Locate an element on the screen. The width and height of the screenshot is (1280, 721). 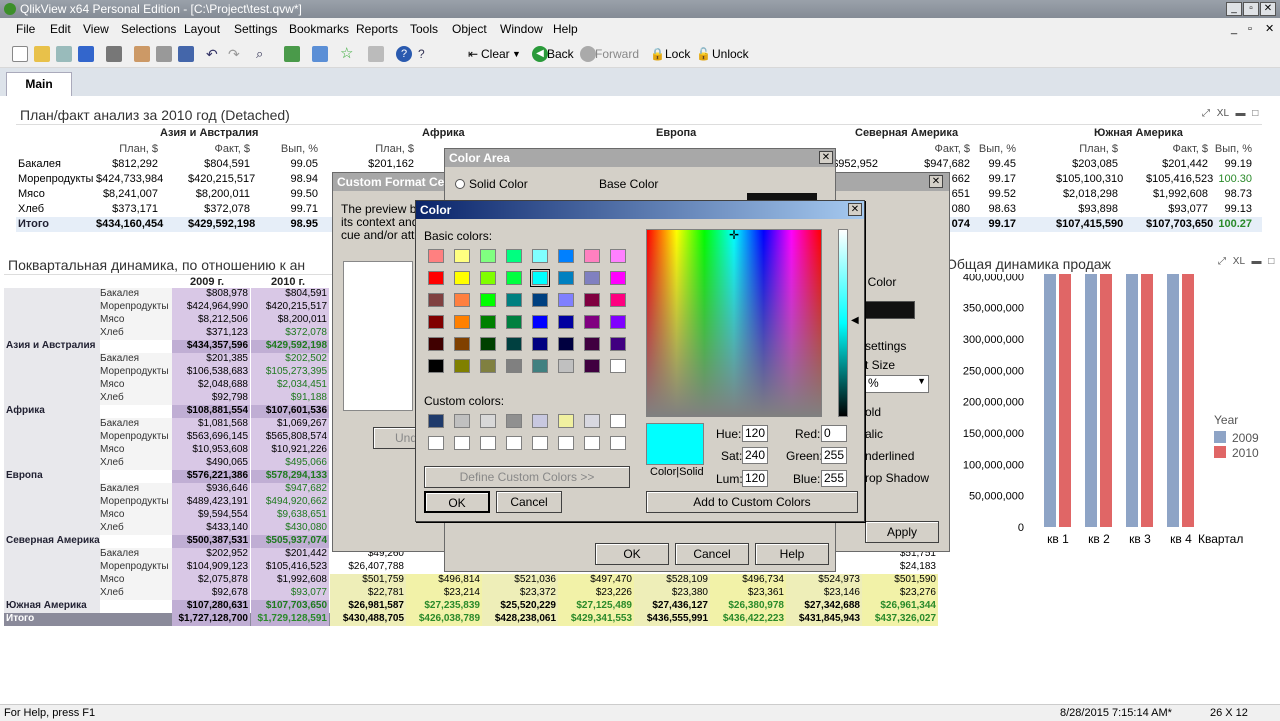
blue-input: 255 is located at coordinates (834, 478).